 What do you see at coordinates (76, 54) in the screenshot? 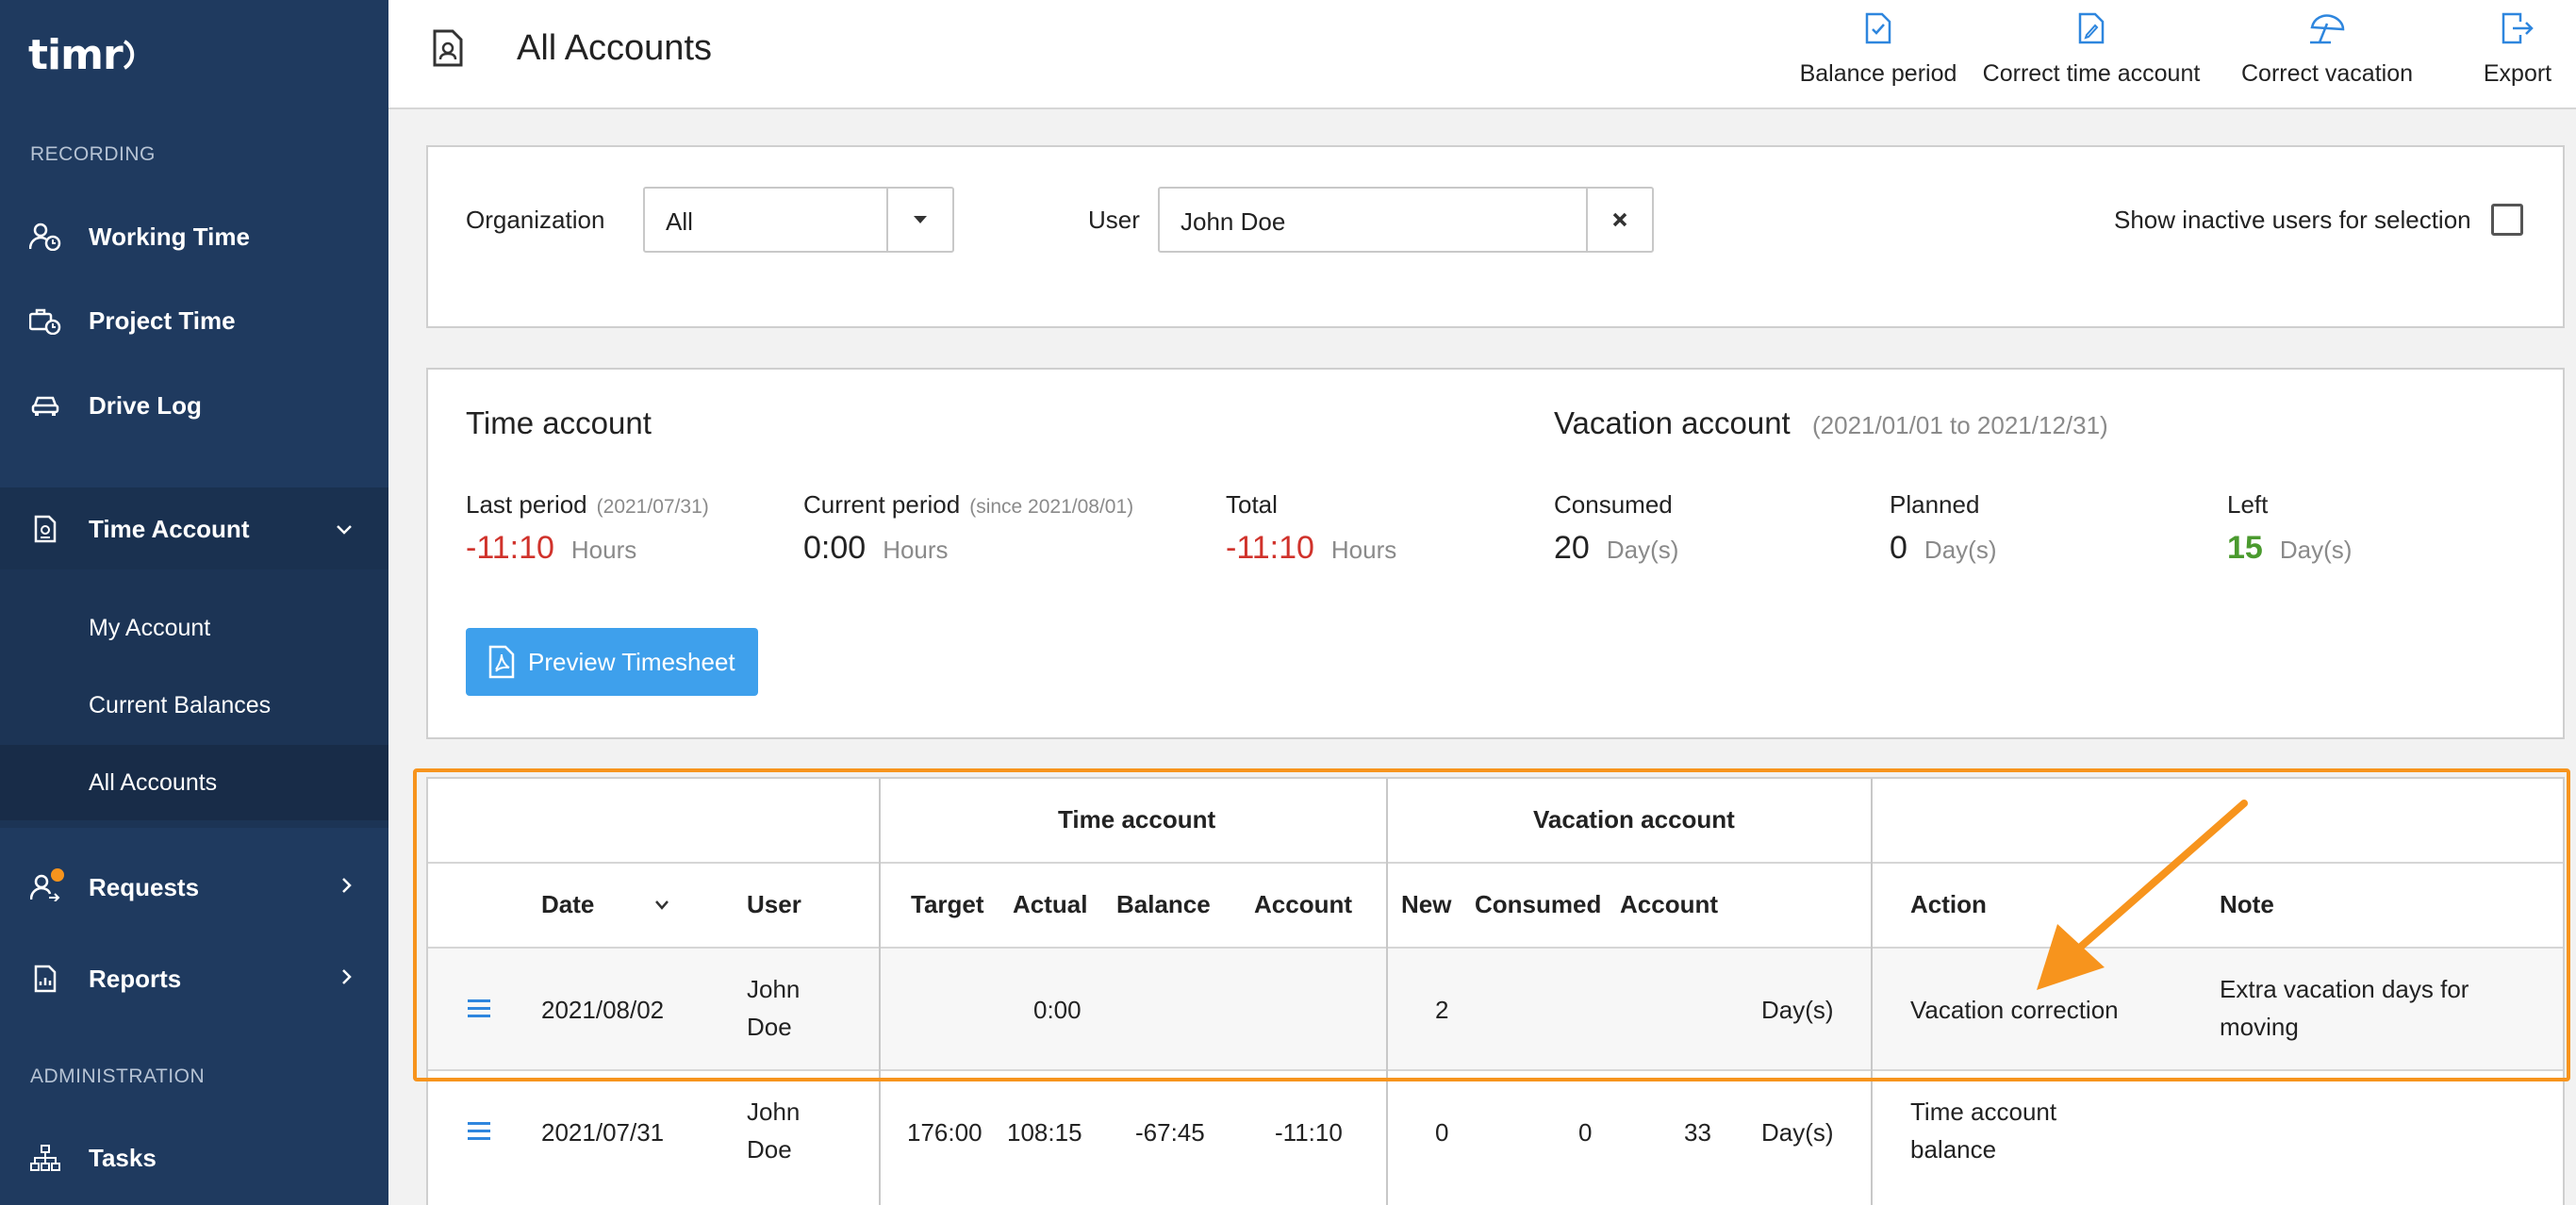
I see `logo-text: timr` at bounding box center [76, 54].